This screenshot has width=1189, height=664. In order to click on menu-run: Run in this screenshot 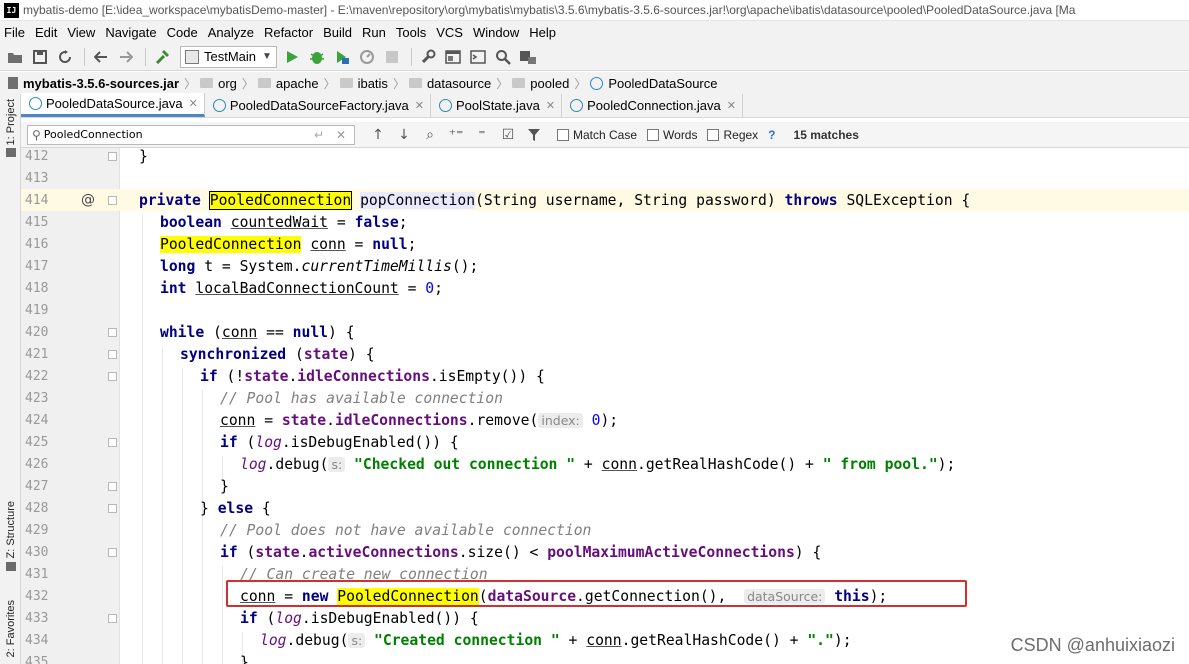, I will do `click(375, 32)`.